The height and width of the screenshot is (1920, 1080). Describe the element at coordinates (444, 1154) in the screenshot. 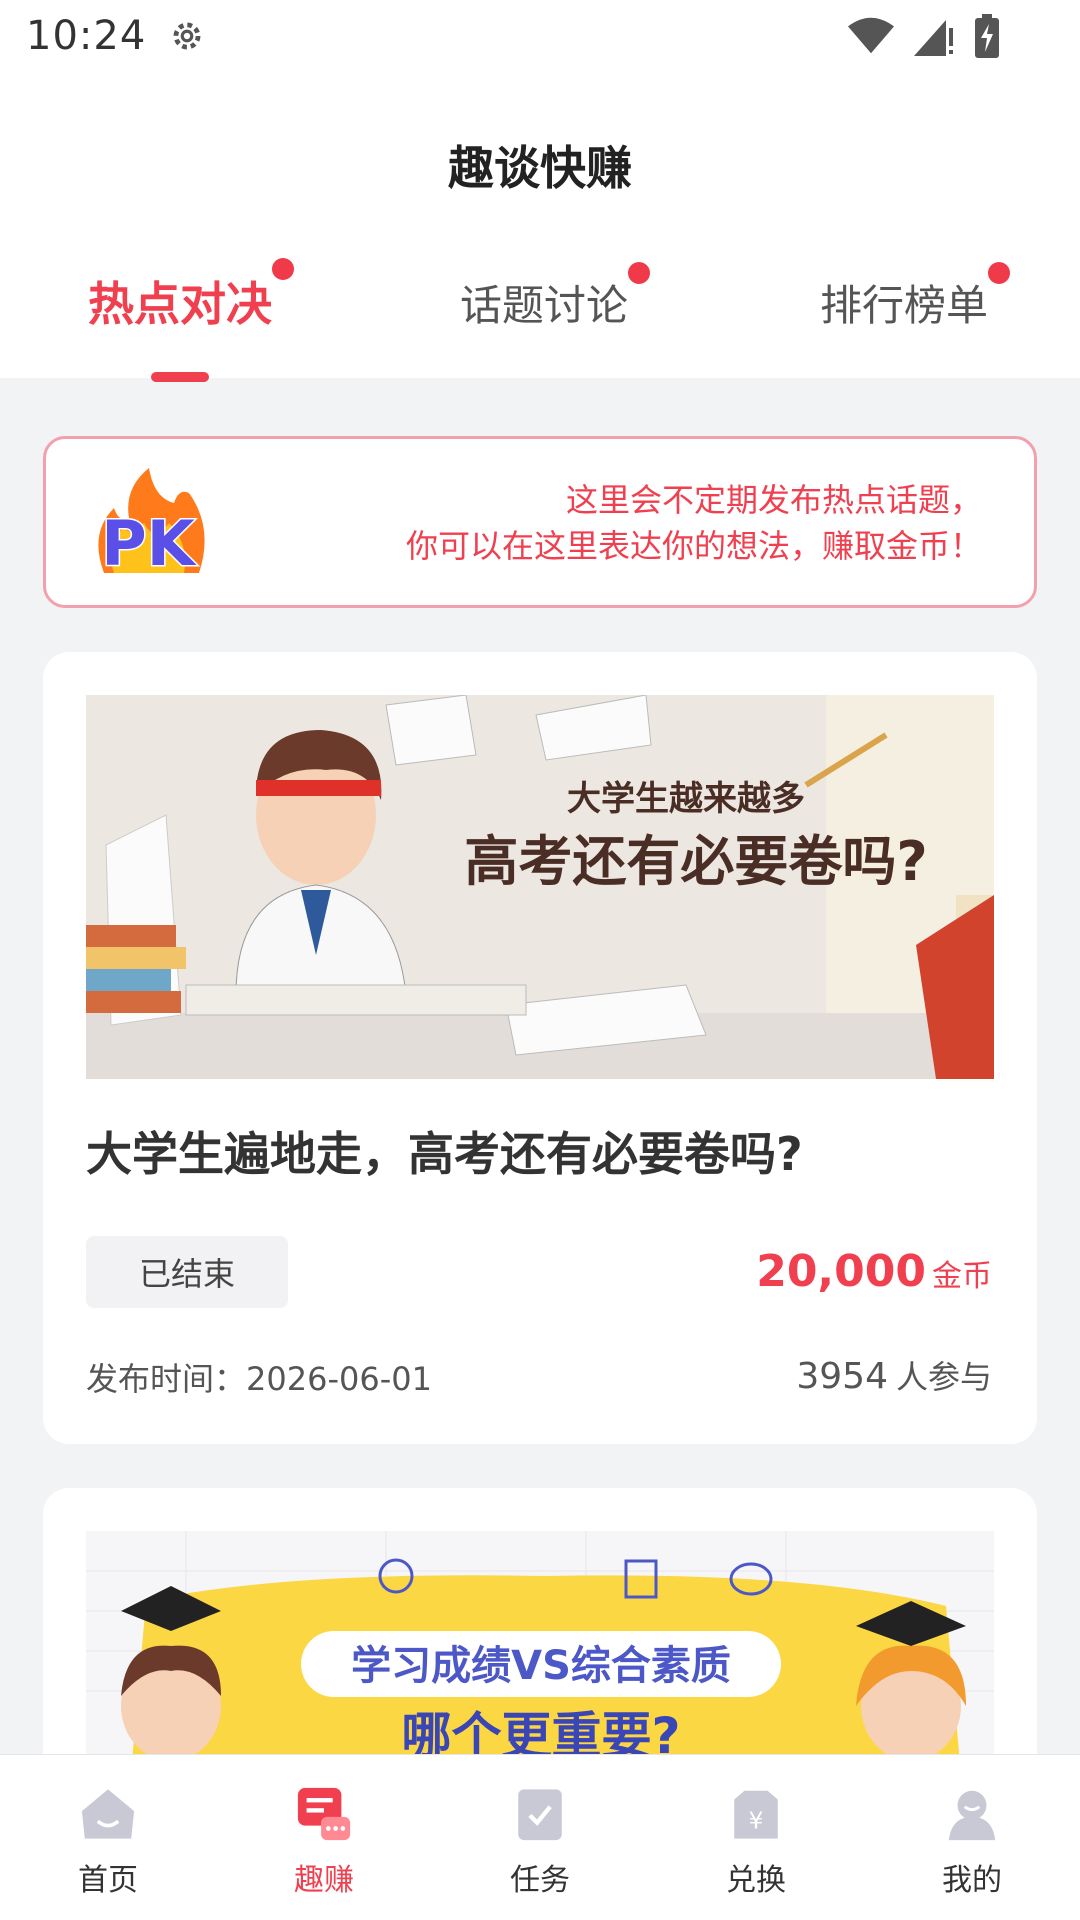

I see `topic-title: 大学生遍地走，高考还有必要卷吗?` at that location.